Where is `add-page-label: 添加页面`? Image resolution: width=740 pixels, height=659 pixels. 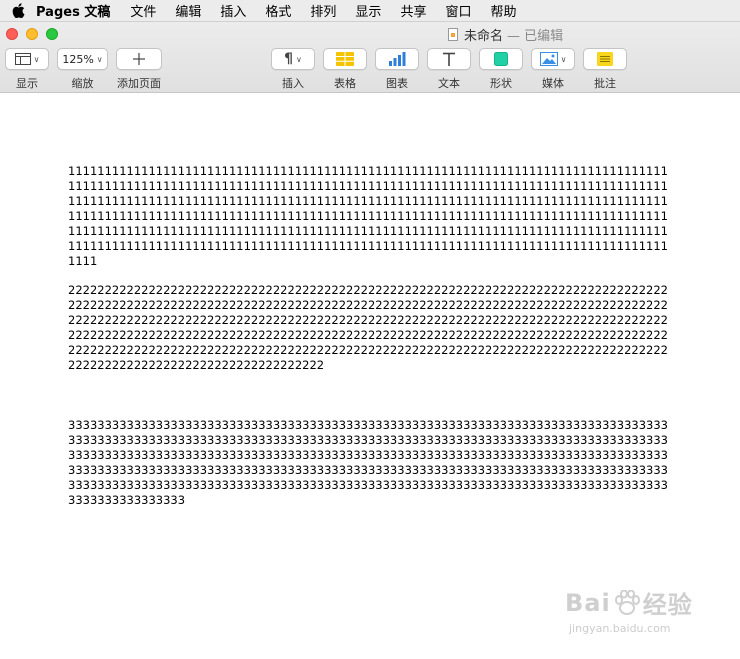
add-page-label: 添加页面 is located at coordinates (139, 83).